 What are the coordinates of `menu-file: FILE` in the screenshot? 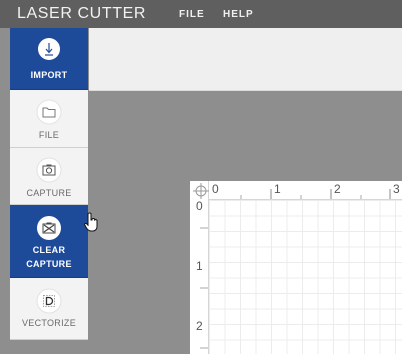 It's located at (192, 14).